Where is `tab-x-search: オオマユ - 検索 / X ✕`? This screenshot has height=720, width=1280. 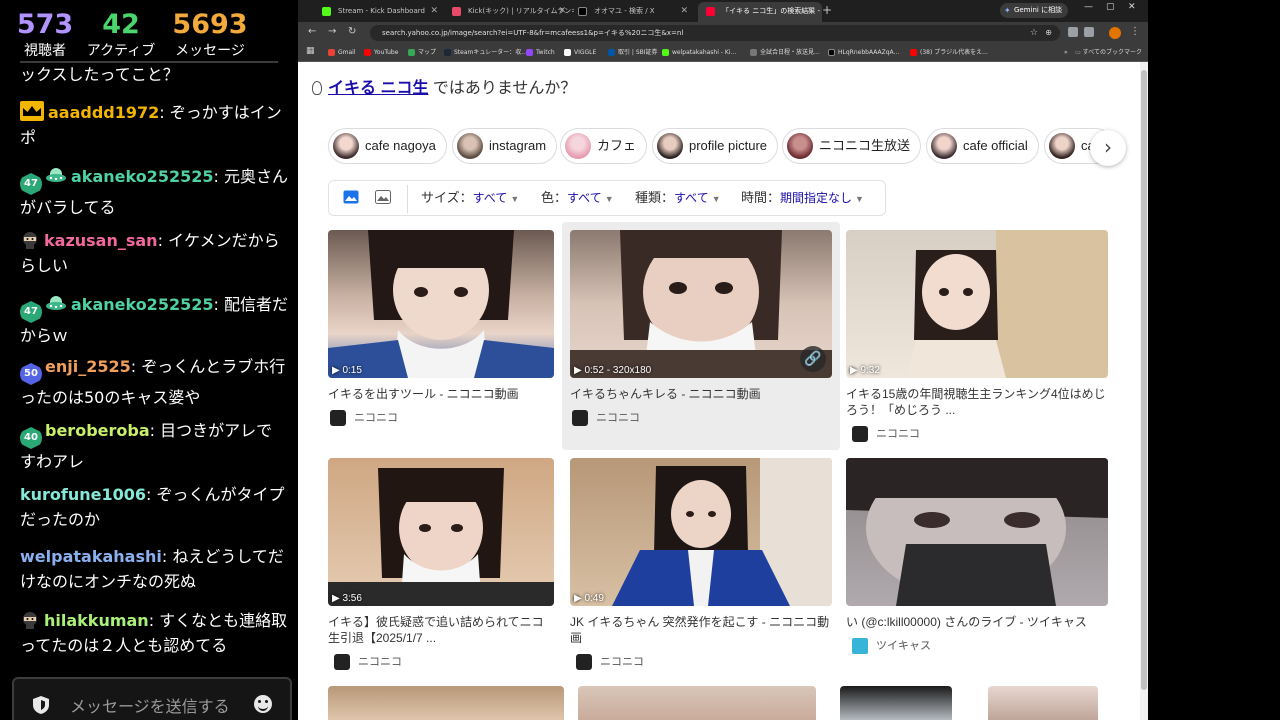 tab-x-search: オオマユ - 検索 / X ✕ is located at coordinates (633, 12).